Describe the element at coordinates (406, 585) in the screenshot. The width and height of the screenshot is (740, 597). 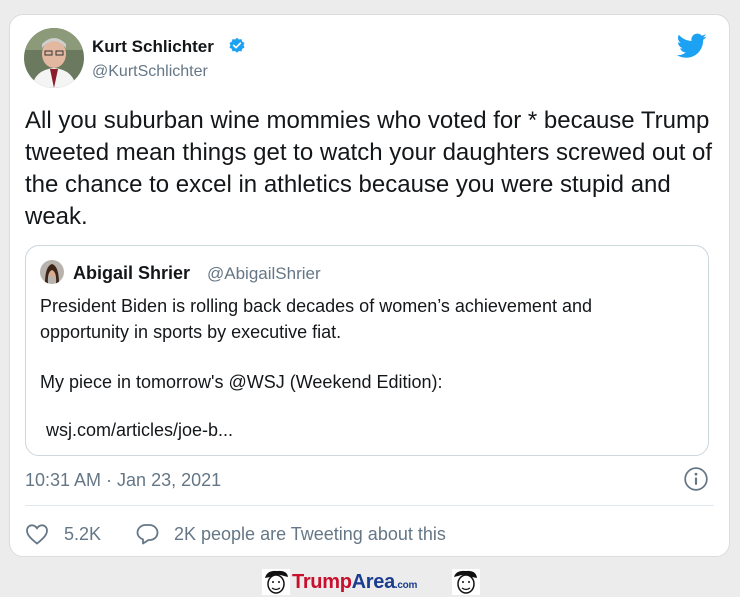
I see `logo-com-text: .com` at that location.